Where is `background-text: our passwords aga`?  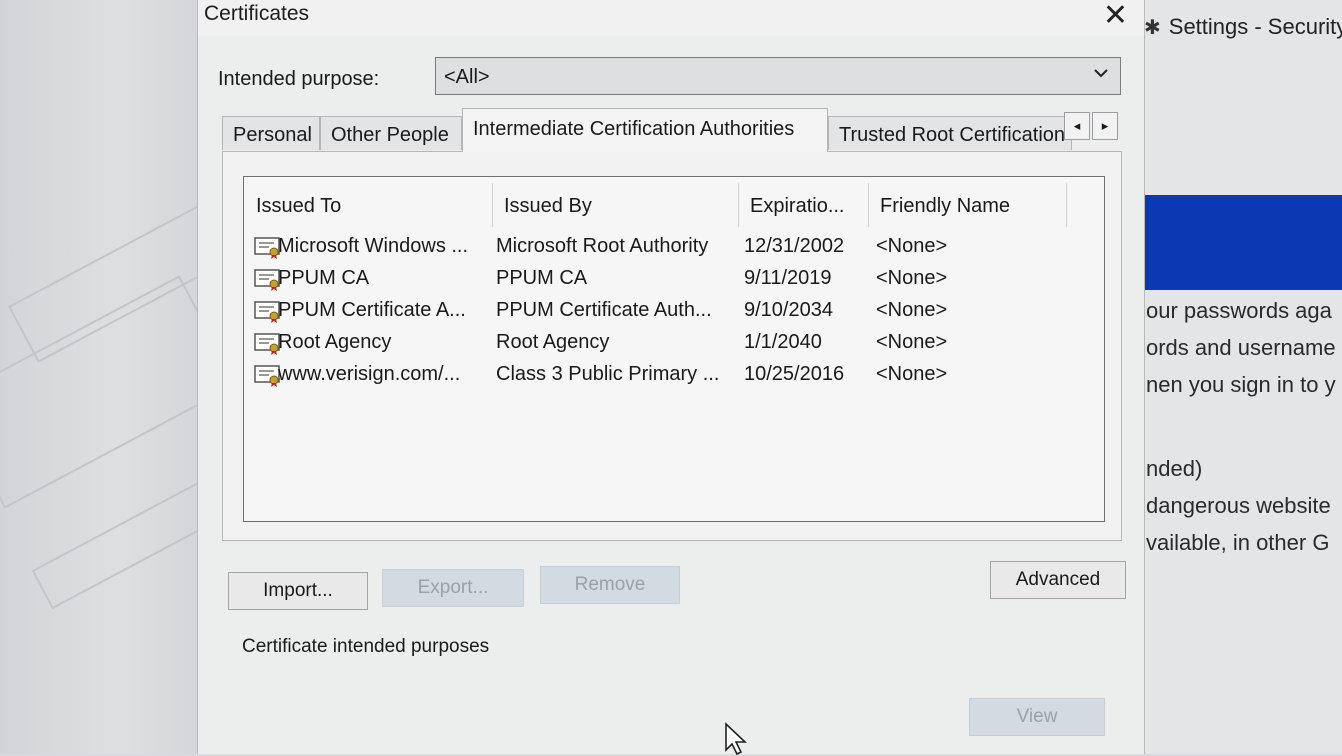
background-text: our passwords aga is located at coordinates (1239, 310).